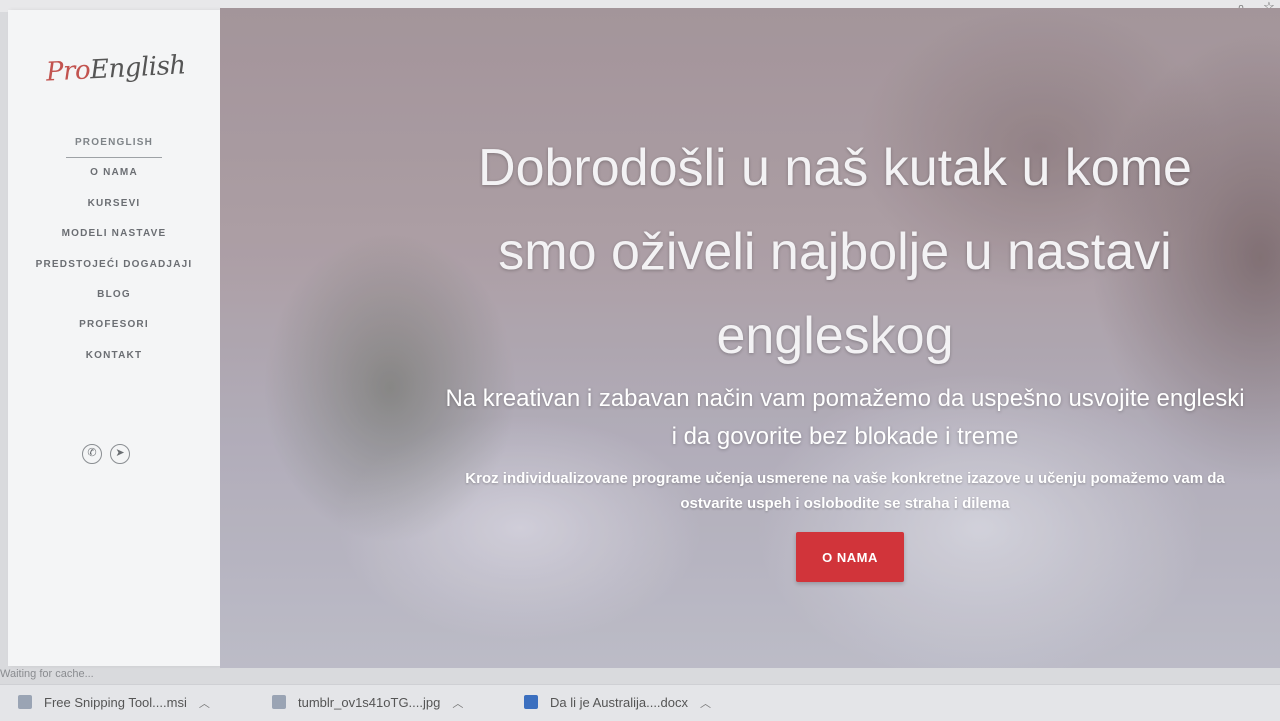 Image resolution: width=1280 pixels, height=721 pixels. I want to click on nav-item-modeli-nastave: MODELI NASTAVE, so click(114, 234).